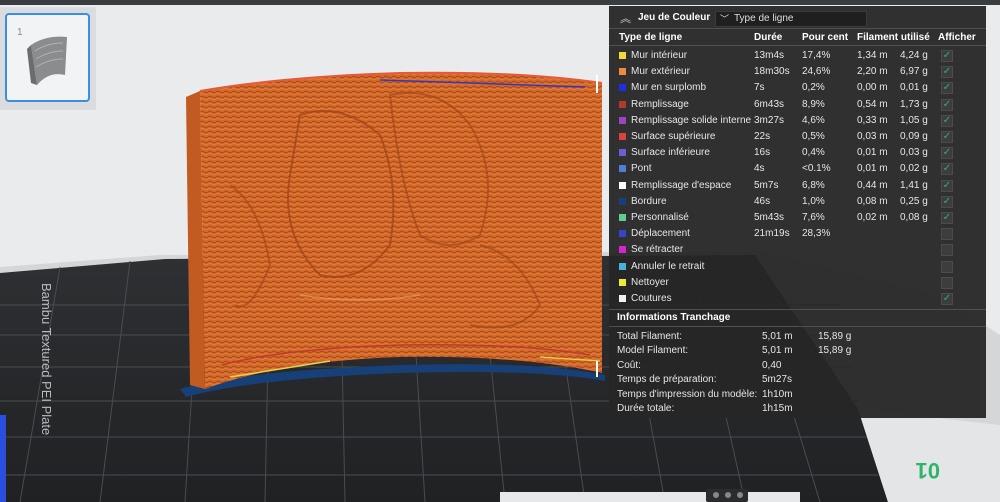 The image size is (1000, 502). I want to click on filament-weight: 0,03 g, so click(914, 153).